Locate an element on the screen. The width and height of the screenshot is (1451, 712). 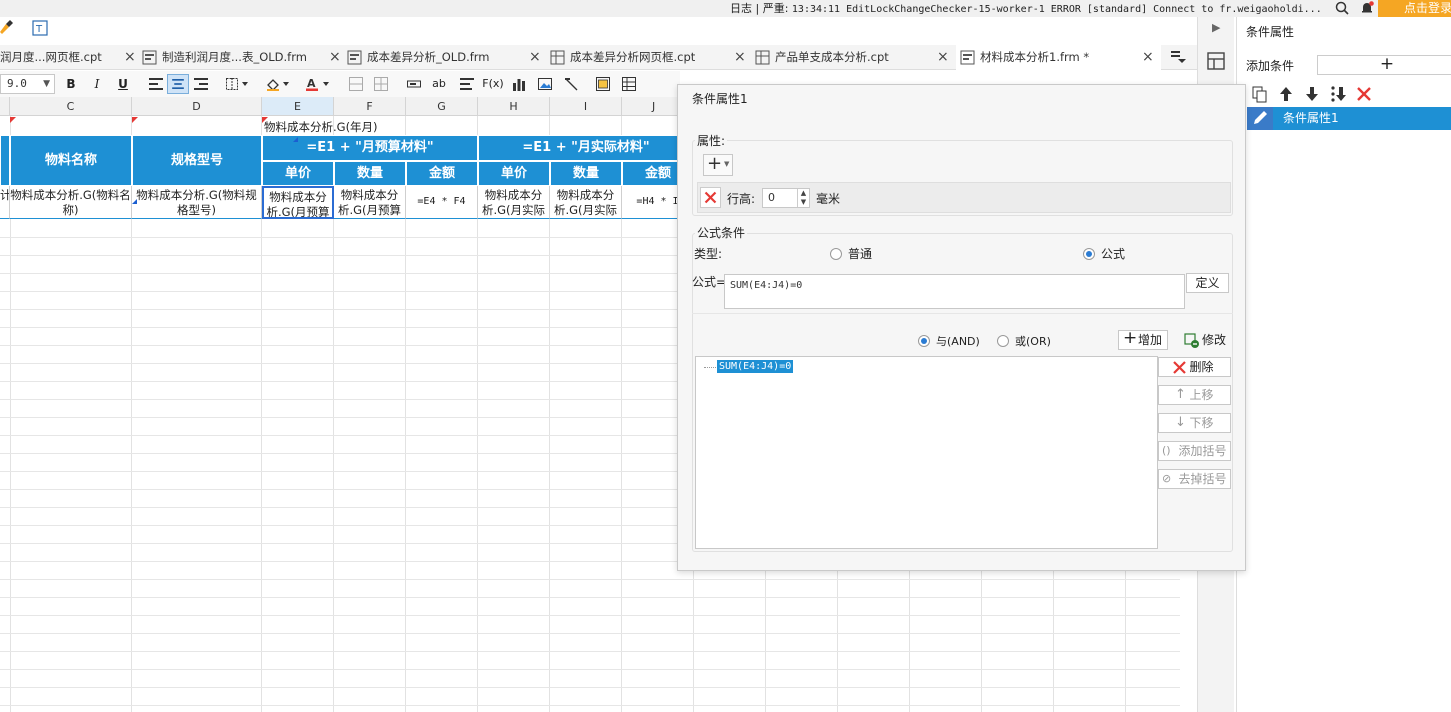
template-icon: T is located at coordinates (40, 28).